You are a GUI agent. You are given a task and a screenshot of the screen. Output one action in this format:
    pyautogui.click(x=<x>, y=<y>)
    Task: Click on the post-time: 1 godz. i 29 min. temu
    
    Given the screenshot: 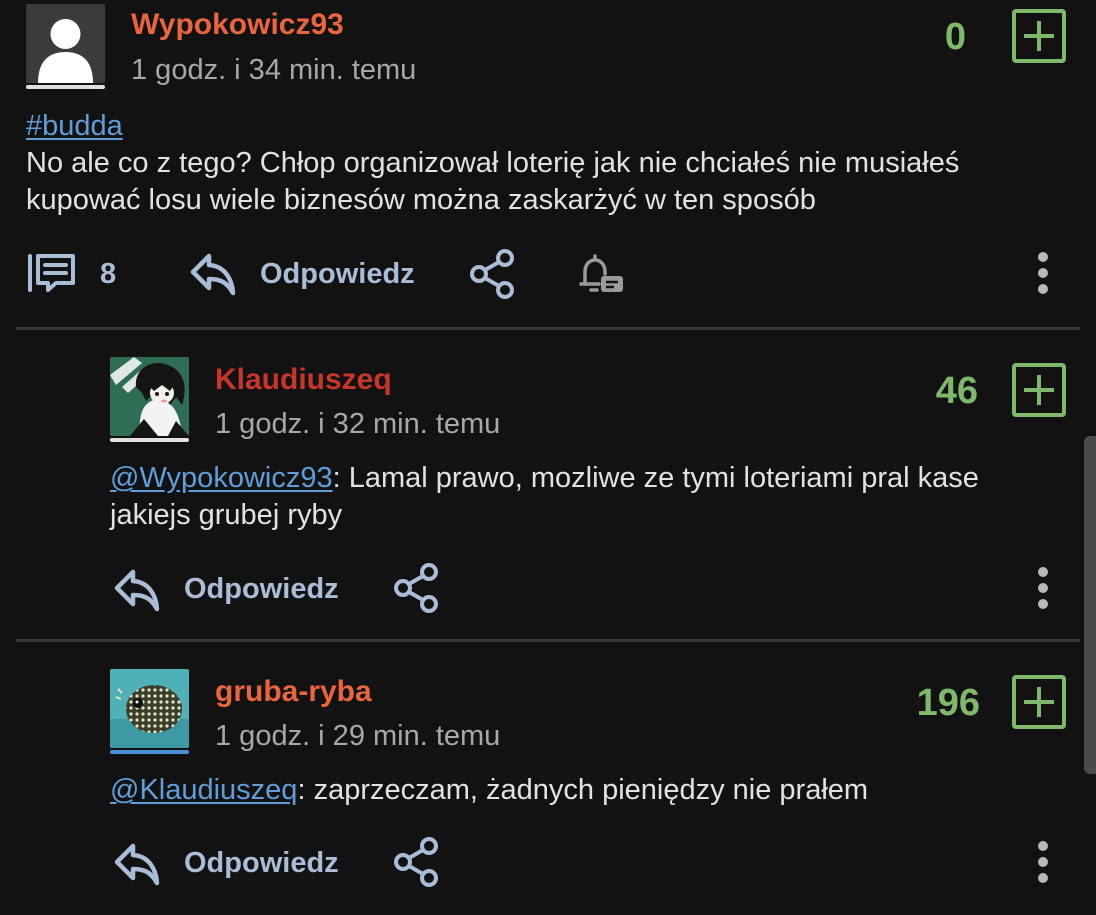 What is the action you would take?
    pyautogui.click(x=358, y=736)
    